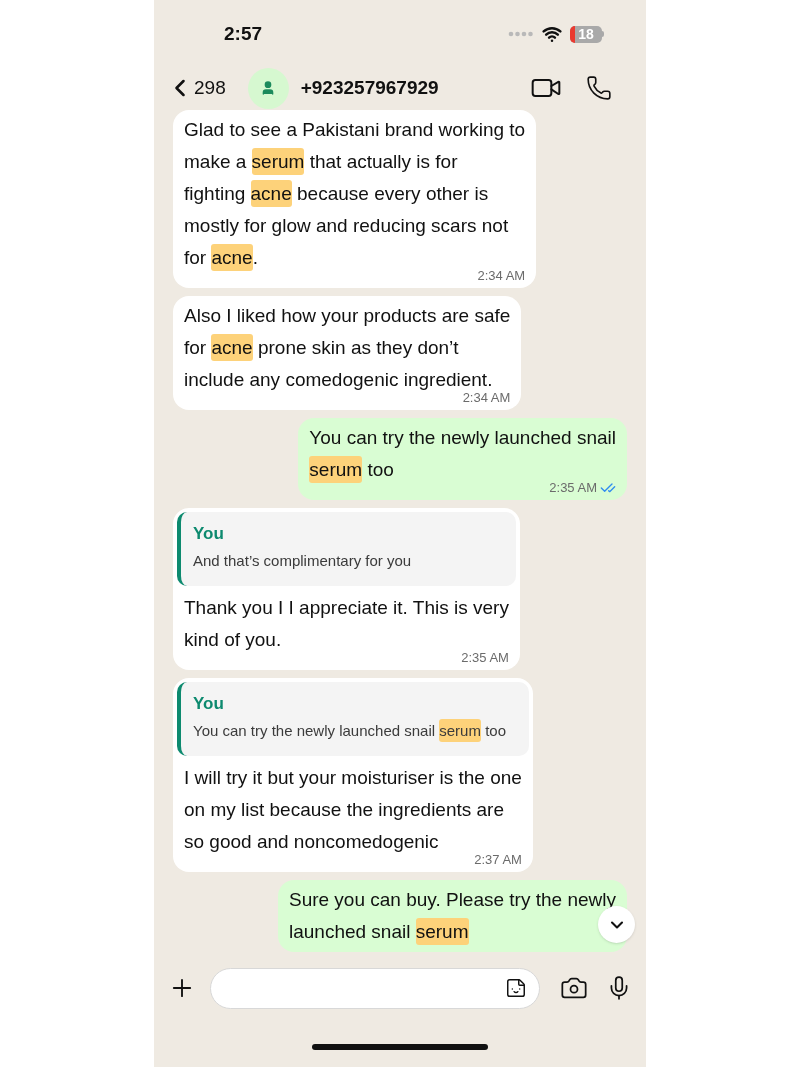 The image size is (800, 1067). What do you see at coordinates (516, 988) in the screenshot?
I see `sticker-icon` at bounding box center [516, 988].